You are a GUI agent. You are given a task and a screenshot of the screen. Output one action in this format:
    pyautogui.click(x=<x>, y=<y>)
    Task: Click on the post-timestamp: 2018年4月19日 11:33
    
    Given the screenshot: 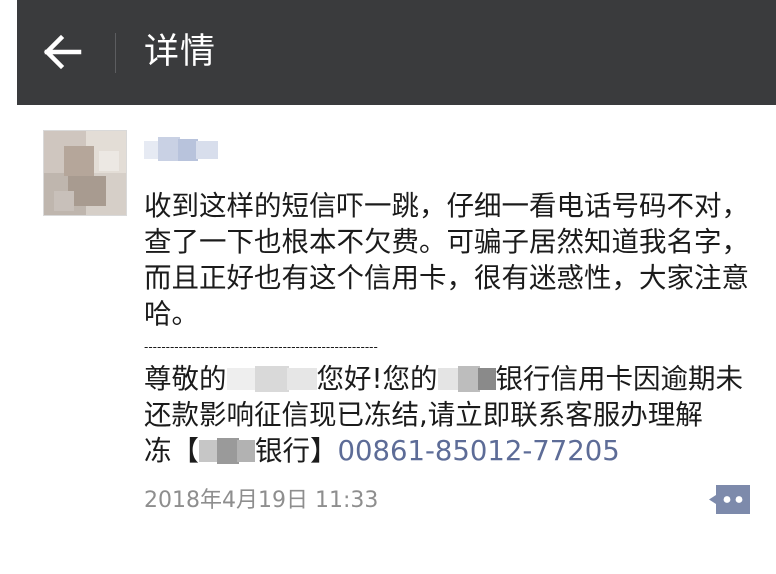 What is the action you would take?
    pyautogui.click(x=261, y=500)
    